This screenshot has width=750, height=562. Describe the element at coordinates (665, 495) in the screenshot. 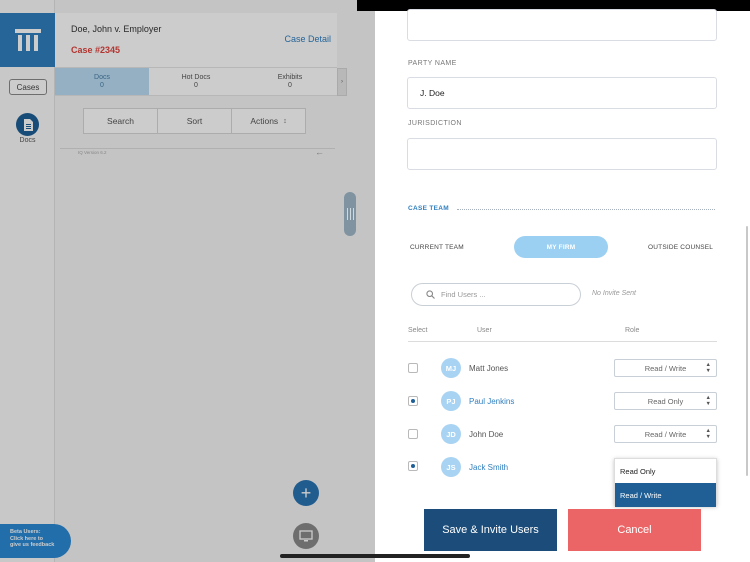

I see `role-option-read-write: Read / Write` at that location.